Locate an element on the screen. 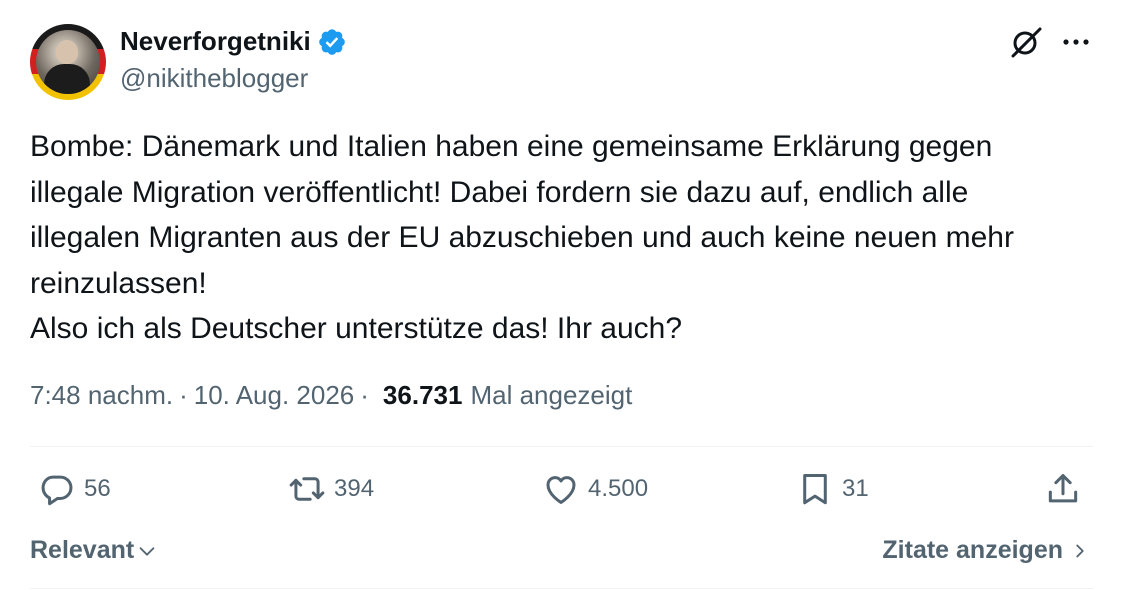  like-button: 4.500 is located at coordinates (595, 489).